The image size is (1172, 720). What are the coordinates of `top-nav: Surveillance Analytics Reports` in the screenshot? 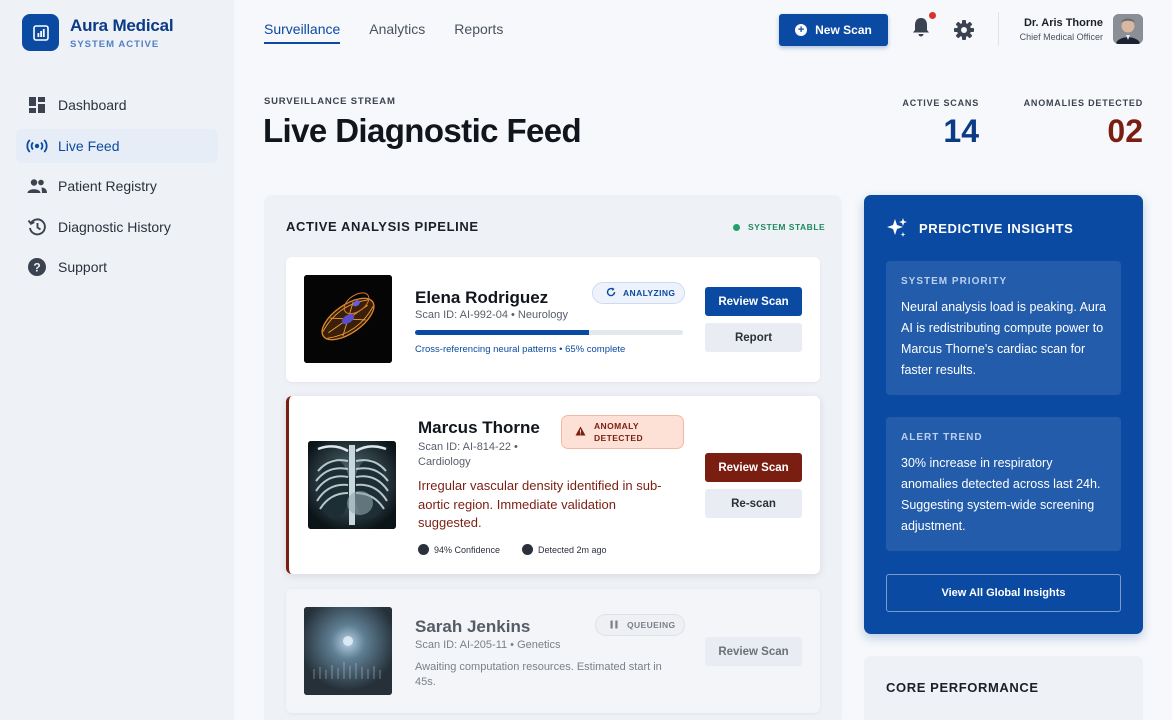 It's located at (398, 30).